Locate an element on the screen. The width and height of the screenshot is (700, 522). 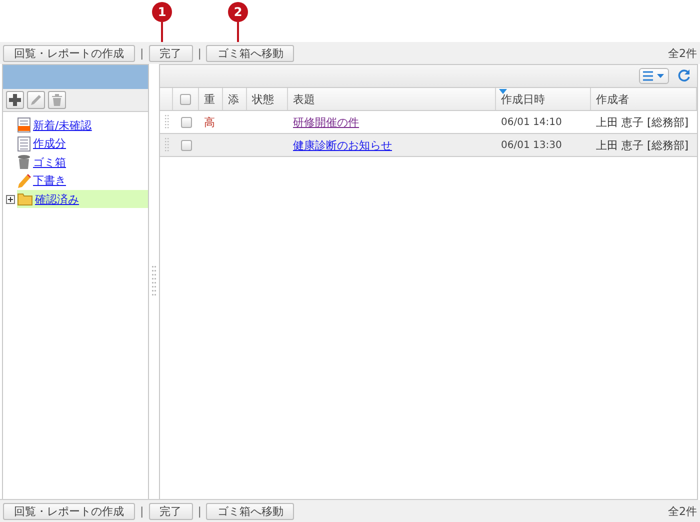
folder-link: 作成分 is located at coordinates (82, 143).